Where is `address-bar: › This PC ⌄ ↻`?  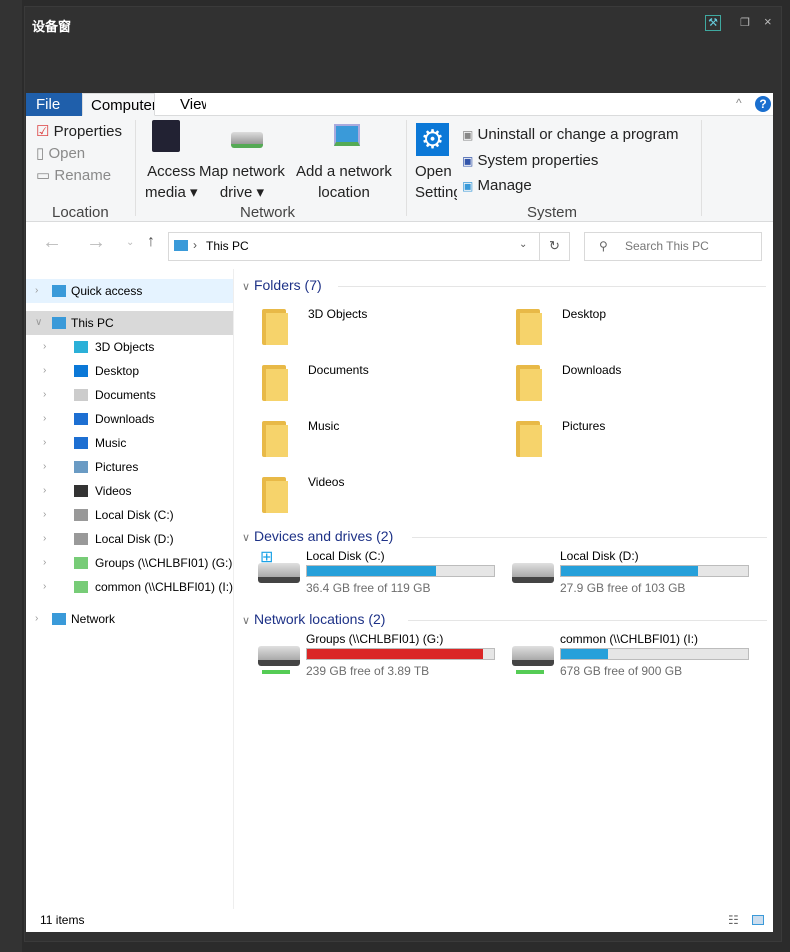 address-bar: › This PC ⌄ ↻ is located at coordinates (369, 246).